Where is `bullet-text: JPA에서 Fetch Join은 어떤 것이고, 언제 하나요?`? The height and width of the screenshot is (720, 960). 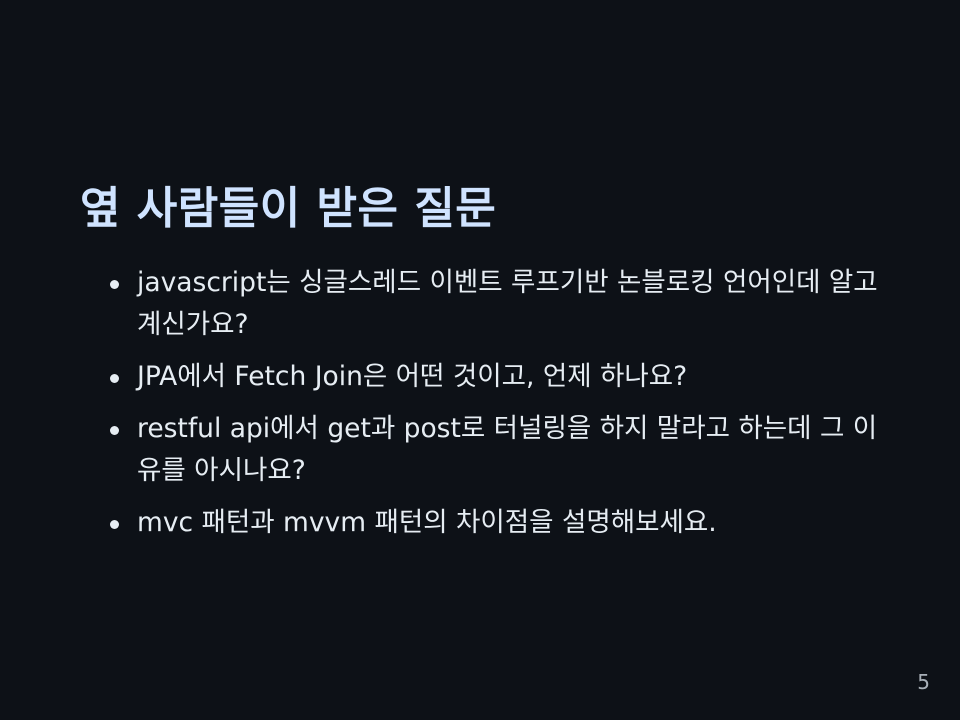 bullet-text: JPA에서 Fetch Join은 어떤 것이고, 언제 하나요? is located at coordinates (412, 376).